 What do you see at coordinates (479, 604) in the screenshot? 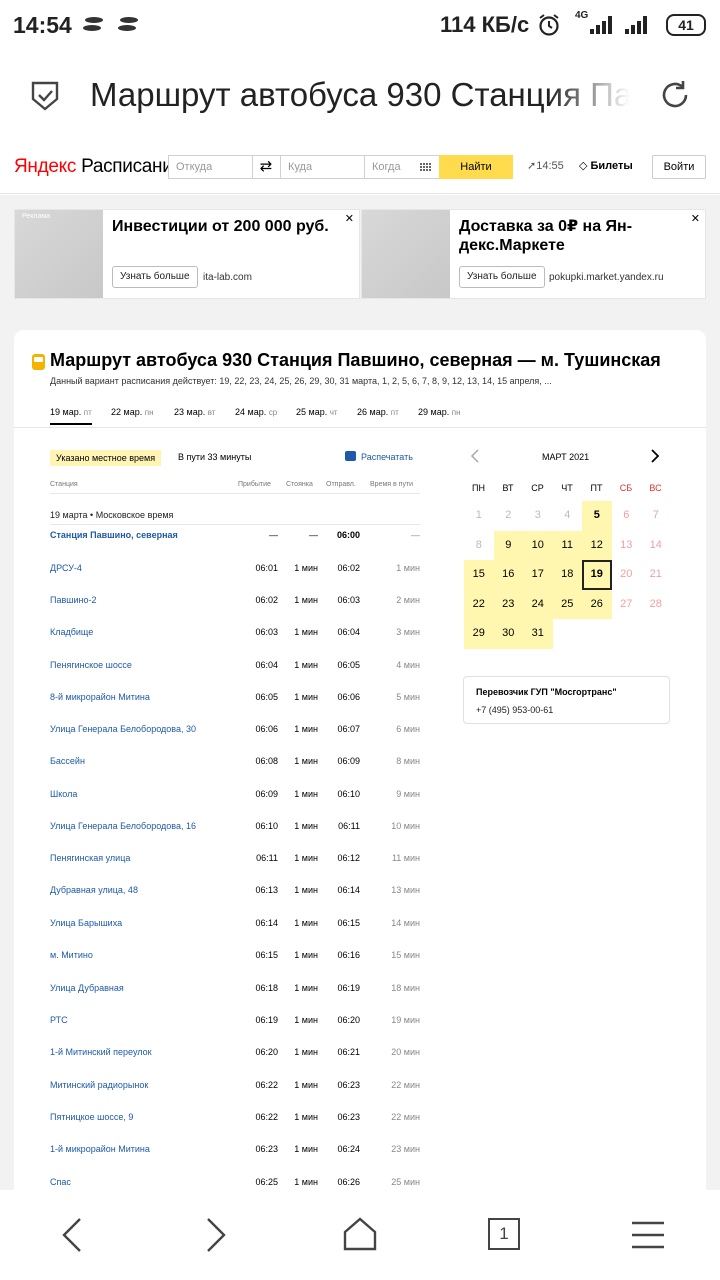
I see `calendar-day: 22` at bounding box center [479, 604].